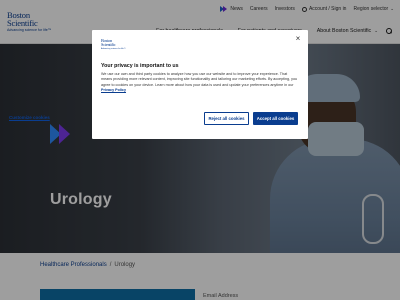 The width and height of the screenshot is (400, 300). What do you see at coordinates (113, 49) in the screenshot?
I see `dialog-logo-tagline: Advancing science for life™` at bounding box center [113, 49].